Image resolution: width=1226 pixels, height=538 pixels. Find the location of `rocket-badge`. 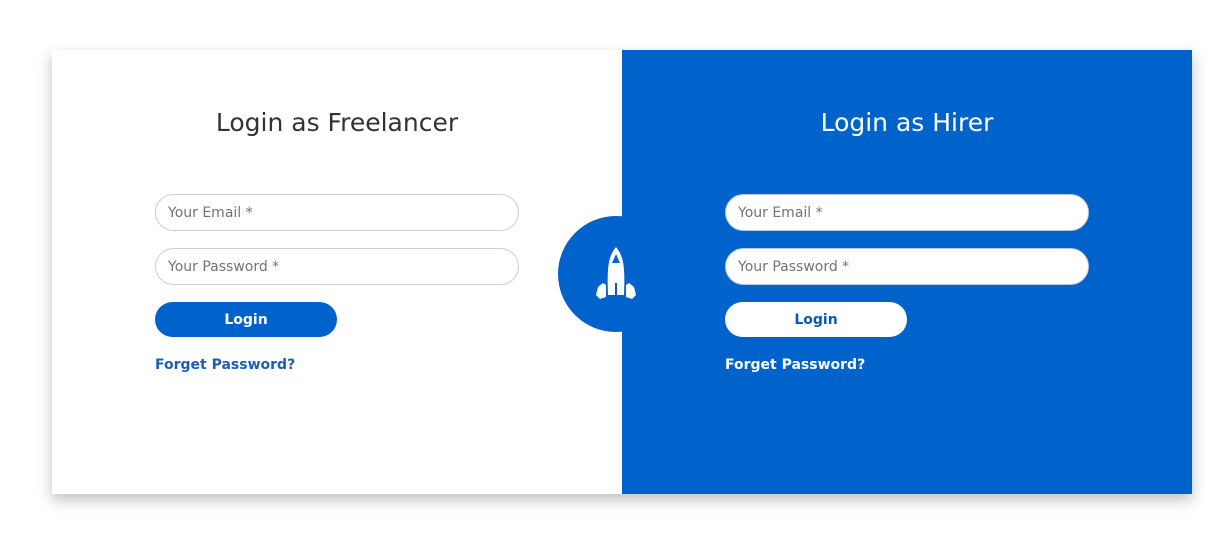

rocket-badge is located at coordinates (616, 274).